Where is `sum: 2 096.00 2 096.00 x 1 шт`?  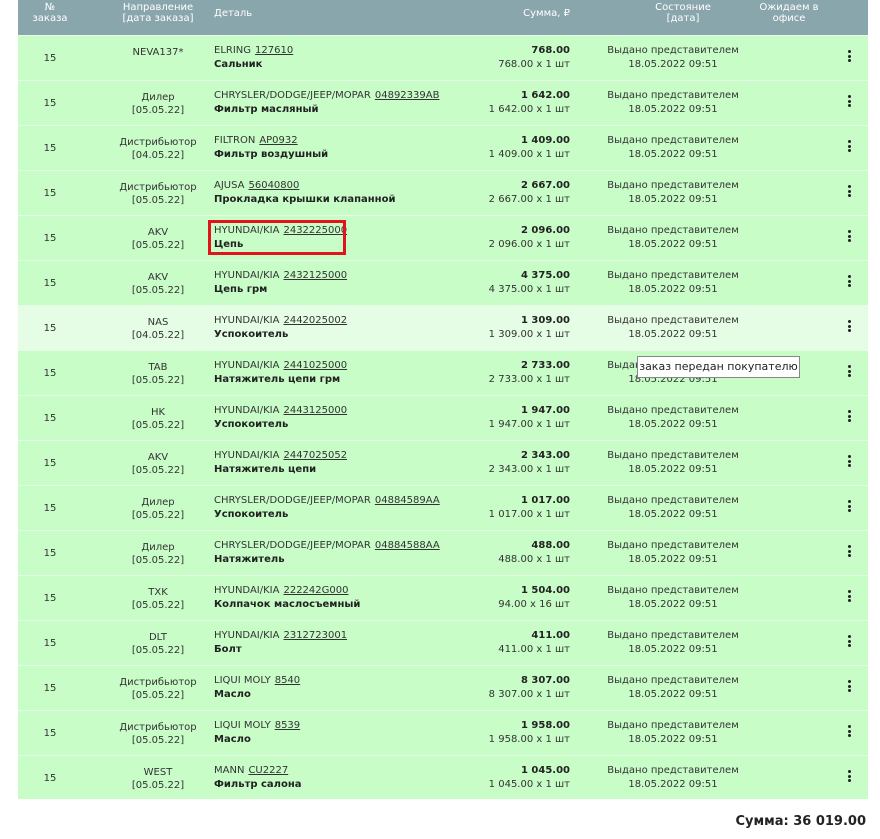
sum: 2 096.00 2 096.00 x 1 шт is located at coordinates (504, 238).